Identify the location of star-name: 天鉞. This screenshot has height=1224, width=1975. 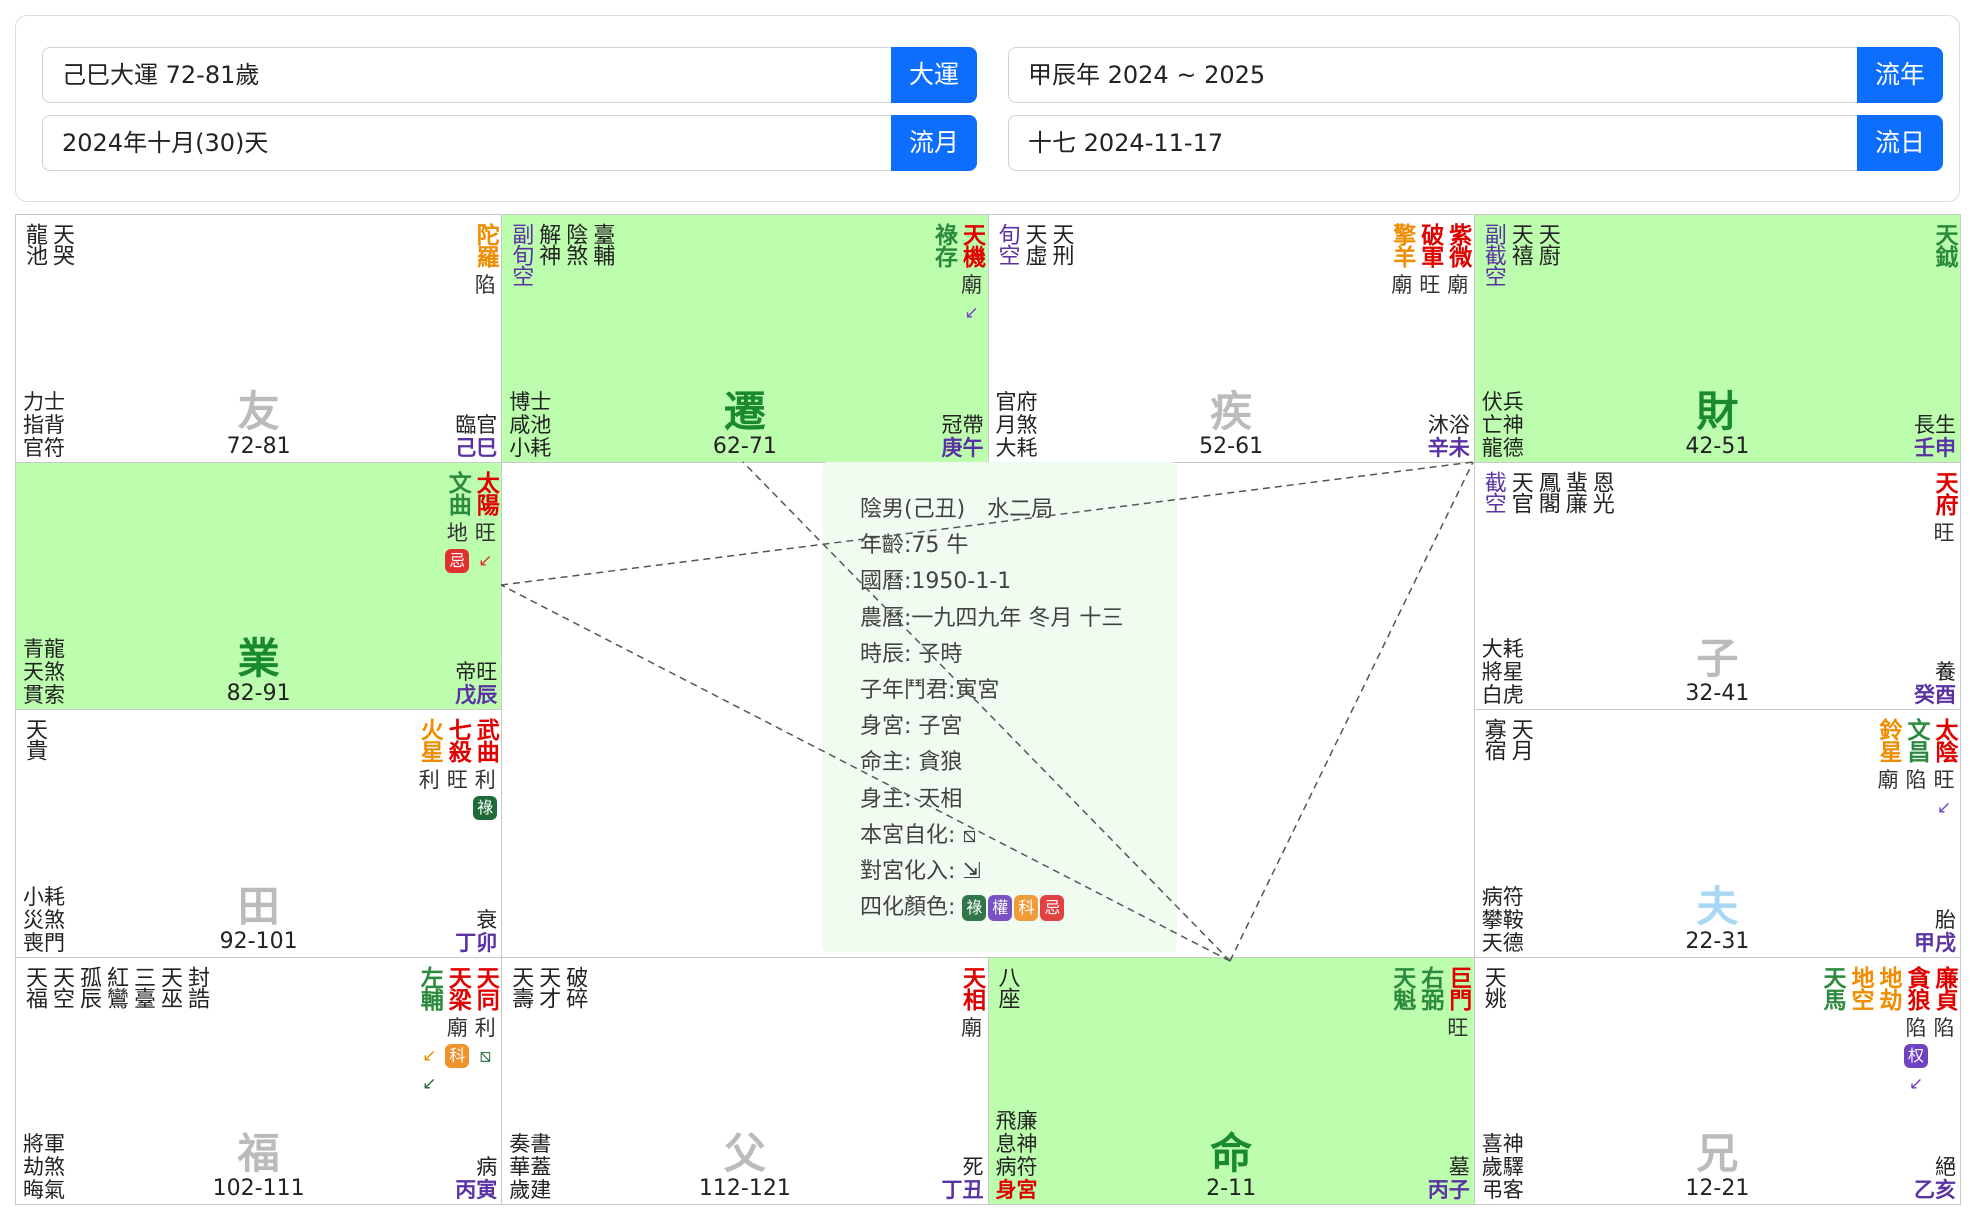
(1944, 245).